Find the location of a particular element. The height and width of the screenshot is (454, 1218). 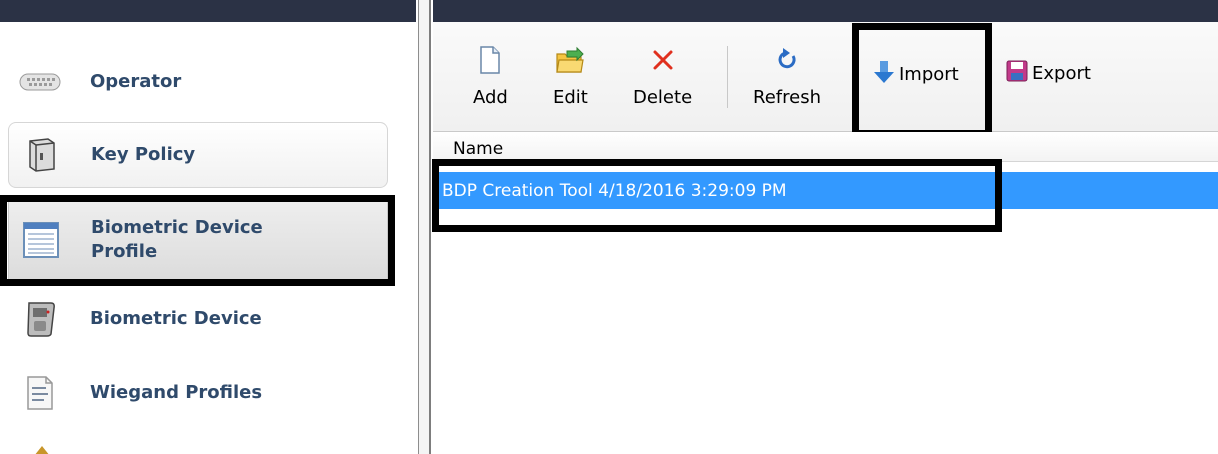

refresh-button-label: Refresh is located at coordinates (787, 97).